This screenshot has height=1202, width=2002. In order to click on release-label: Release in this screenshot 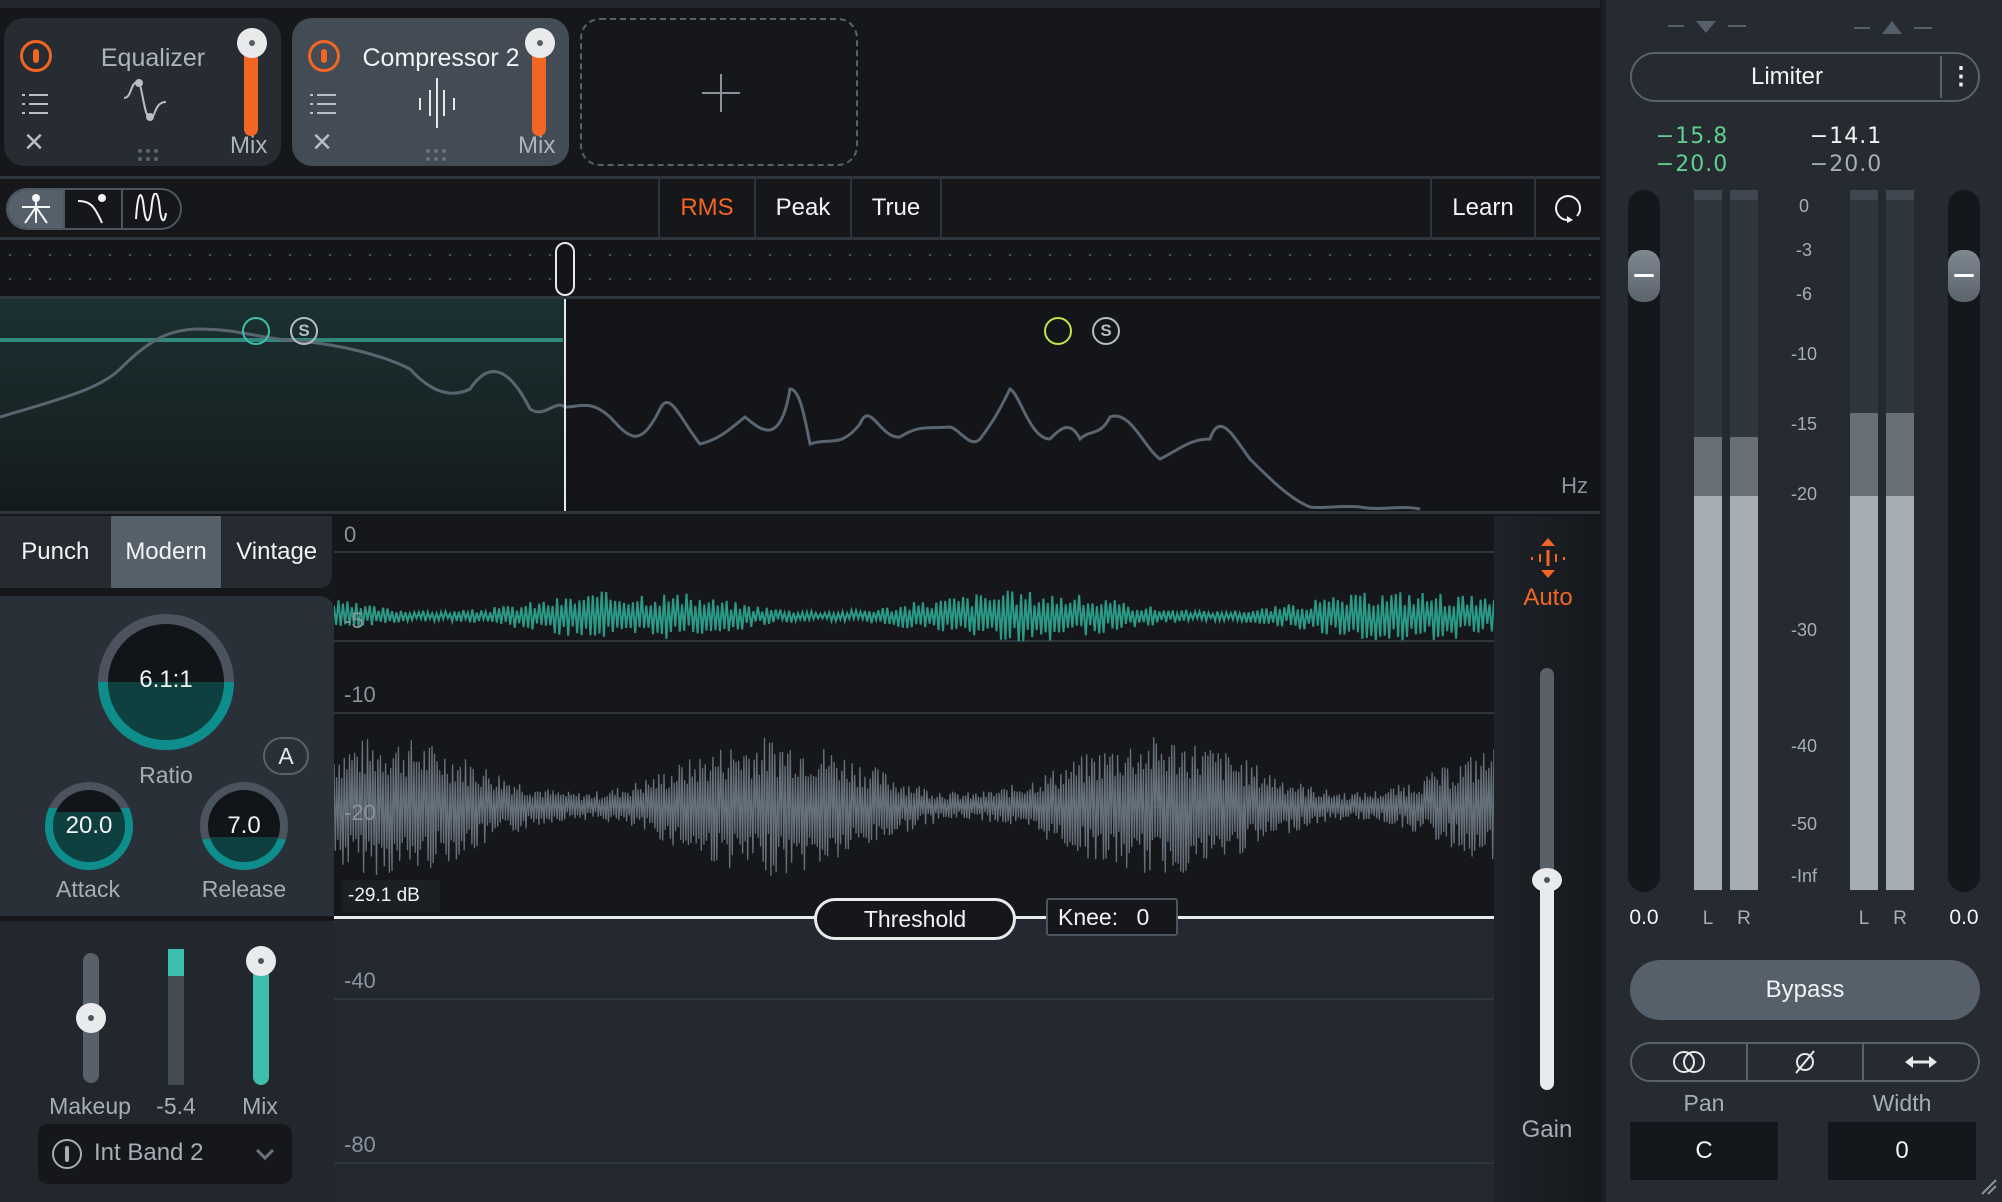, I will do `click(244, 889)`.